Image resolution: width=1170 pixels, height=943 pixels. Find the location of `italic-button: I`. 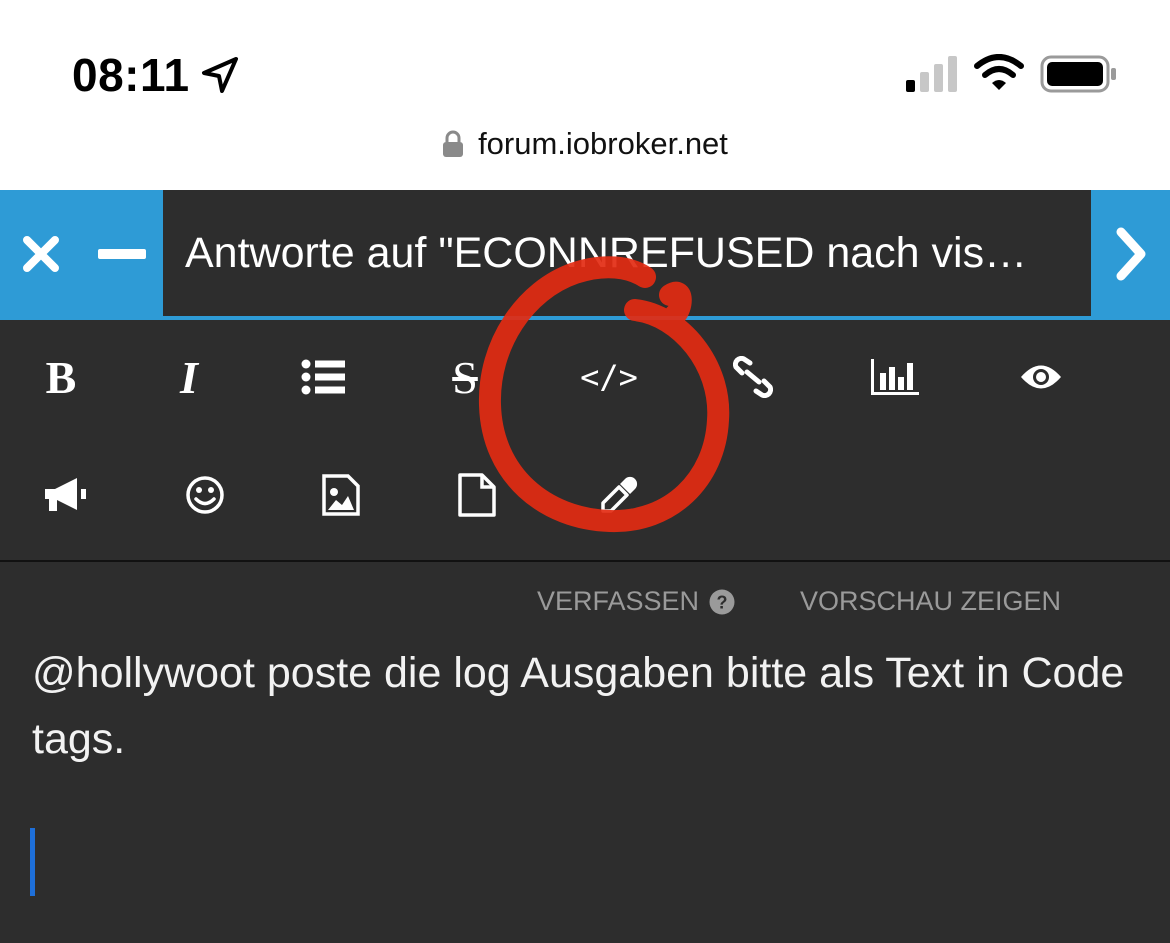

italic-button: I is located at coordinates (189, 377).